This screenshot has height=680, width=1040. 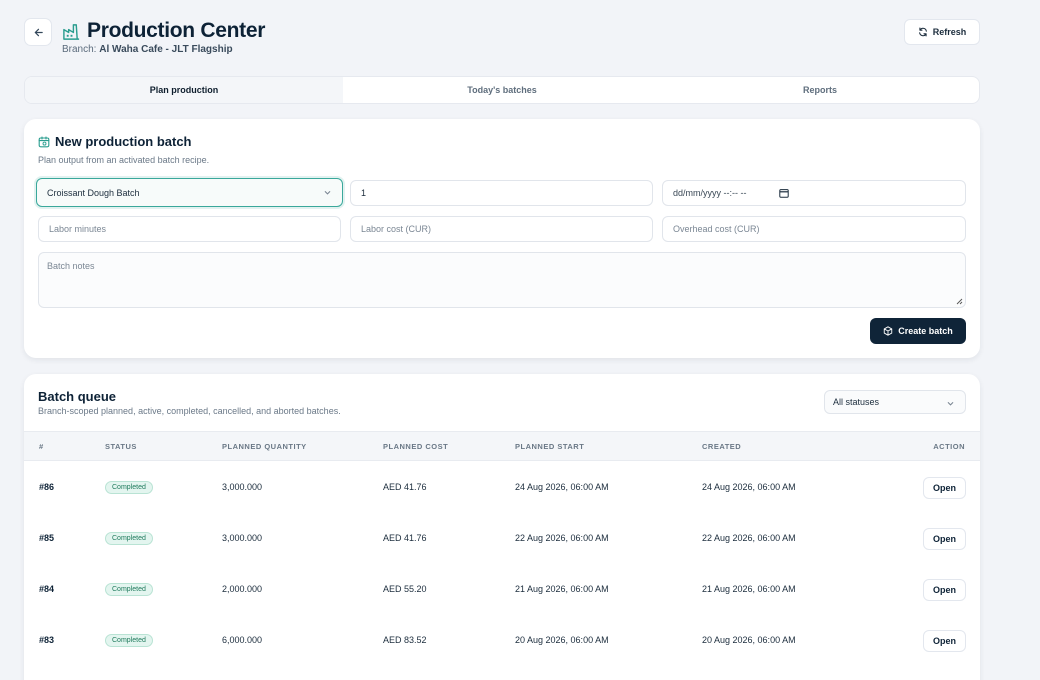 I want to click on labor-minutes-placeholder: Labor minutes, so click(x=78, y=229).